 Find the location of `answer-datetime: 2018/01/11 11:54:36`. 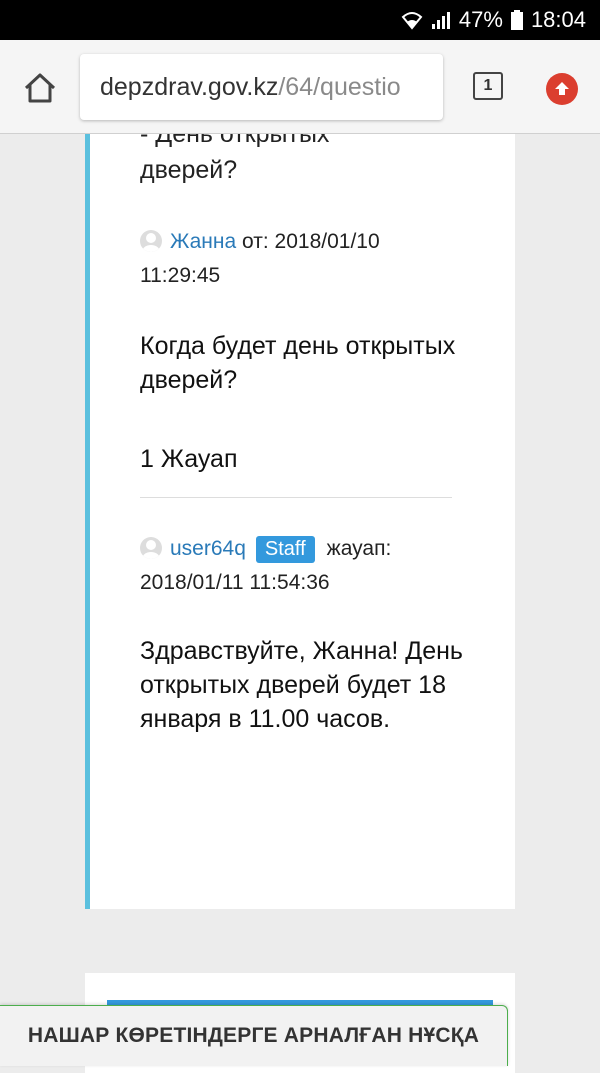

answer-datetime: 2018/01/11 11:54:36 is located at coordinates (235, 582).